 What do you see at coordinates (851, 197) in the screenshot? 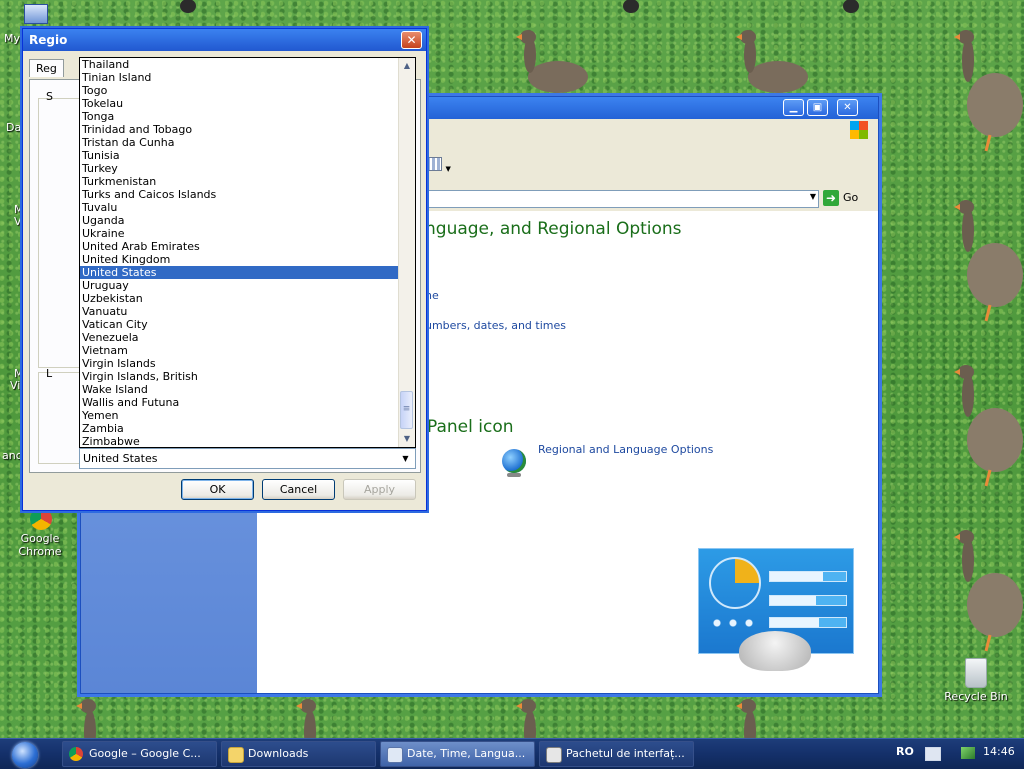
I see `go-label: Go` at bounding box center [851, 197].